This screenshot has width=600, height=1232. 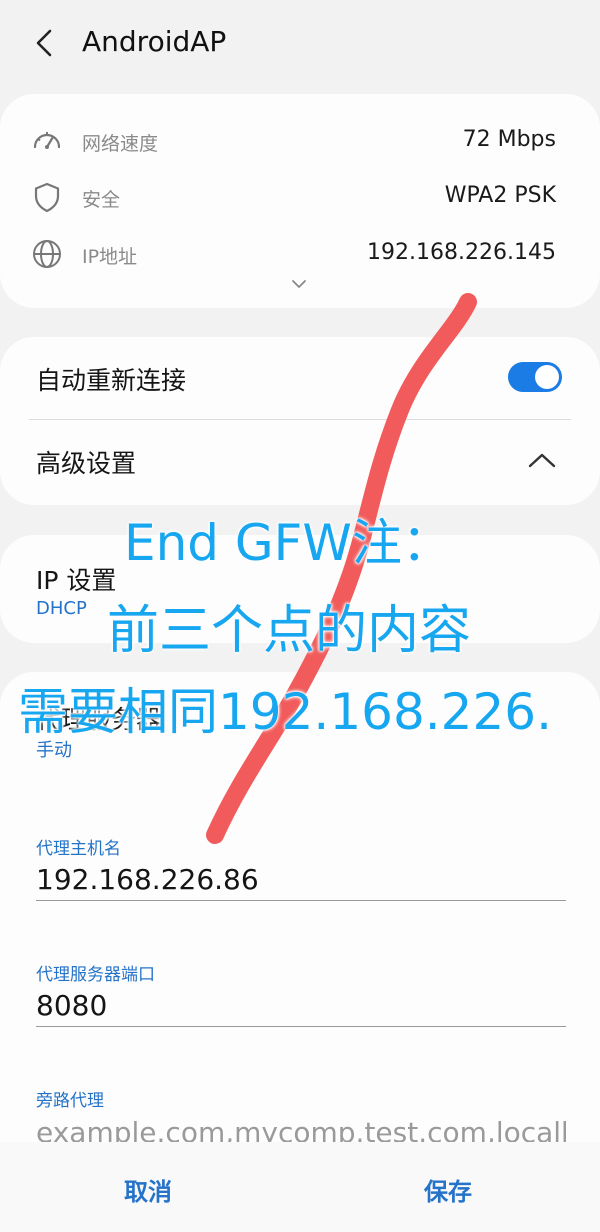 I want to click on globe-icon, so click(x=47, y=254).